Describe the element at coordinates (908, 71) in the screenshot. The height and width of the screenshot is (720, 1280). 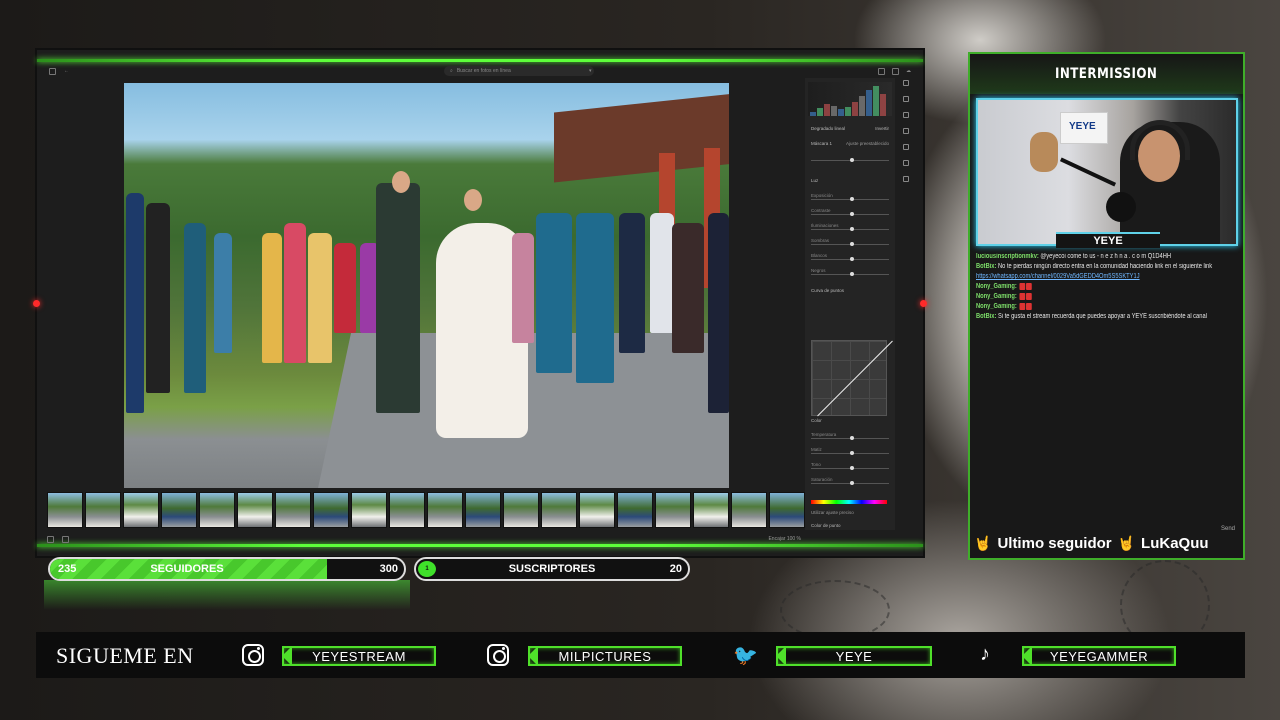
I see `cloud-icon: ☁` at that location.